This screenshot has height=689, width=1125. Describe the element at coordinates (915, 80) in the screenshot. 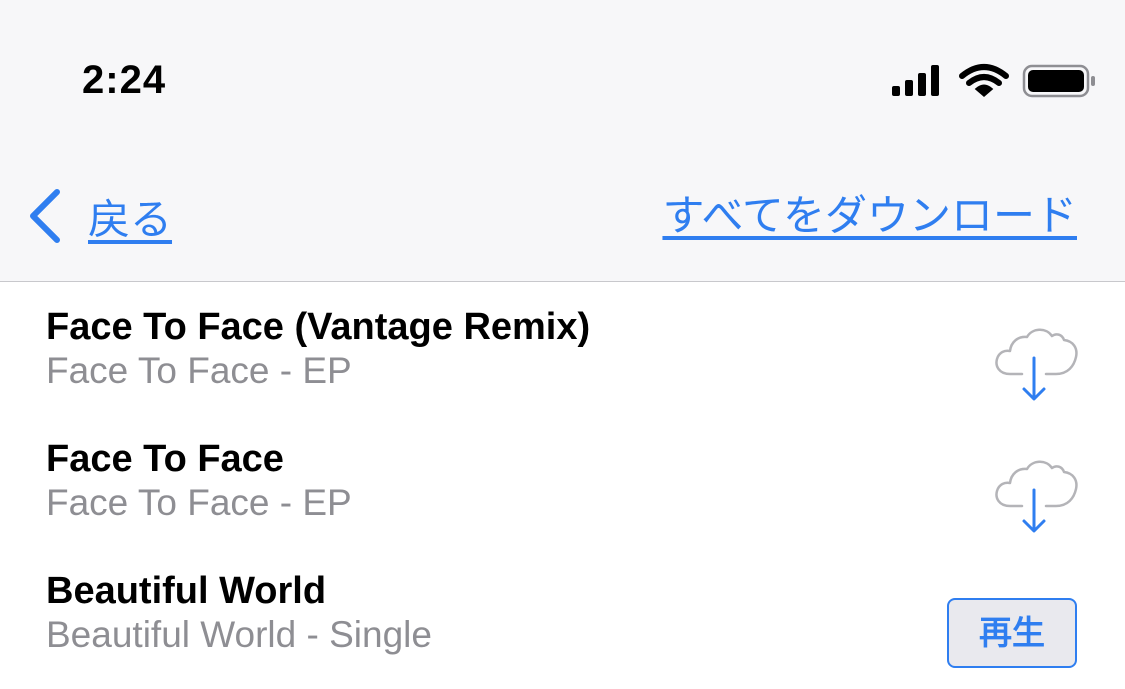

I see `cellular-signal-icon` at that location.